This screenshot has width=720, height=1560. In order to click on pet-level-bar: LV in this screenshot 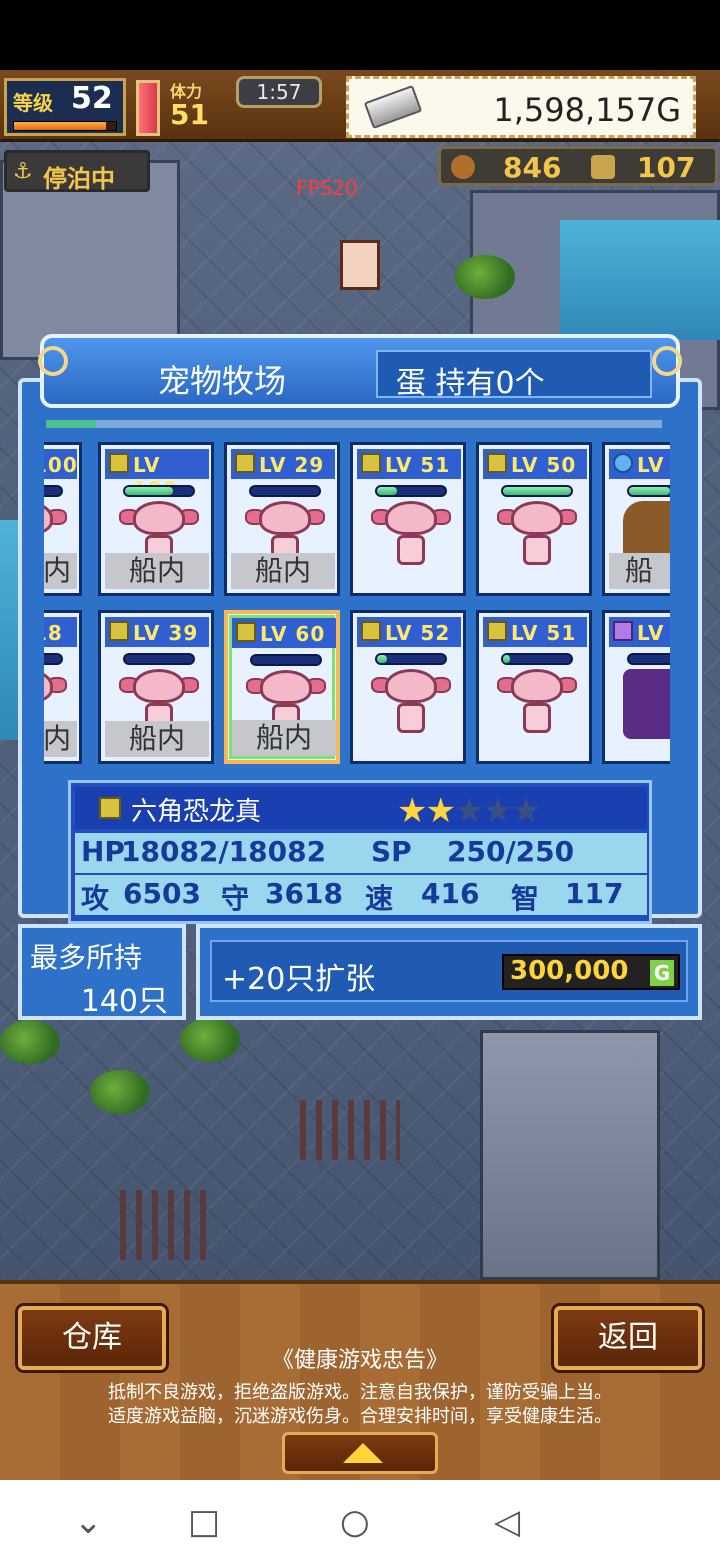, I will do `click(639, 464)`.